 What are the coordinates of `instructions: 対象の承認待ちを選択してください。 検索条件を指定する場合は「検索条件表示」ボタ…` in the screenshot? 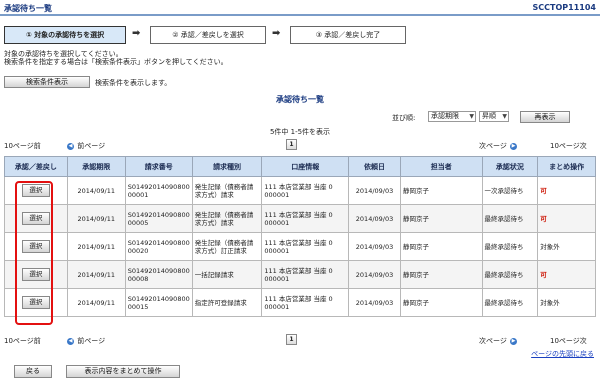 It's located at (116, 58).